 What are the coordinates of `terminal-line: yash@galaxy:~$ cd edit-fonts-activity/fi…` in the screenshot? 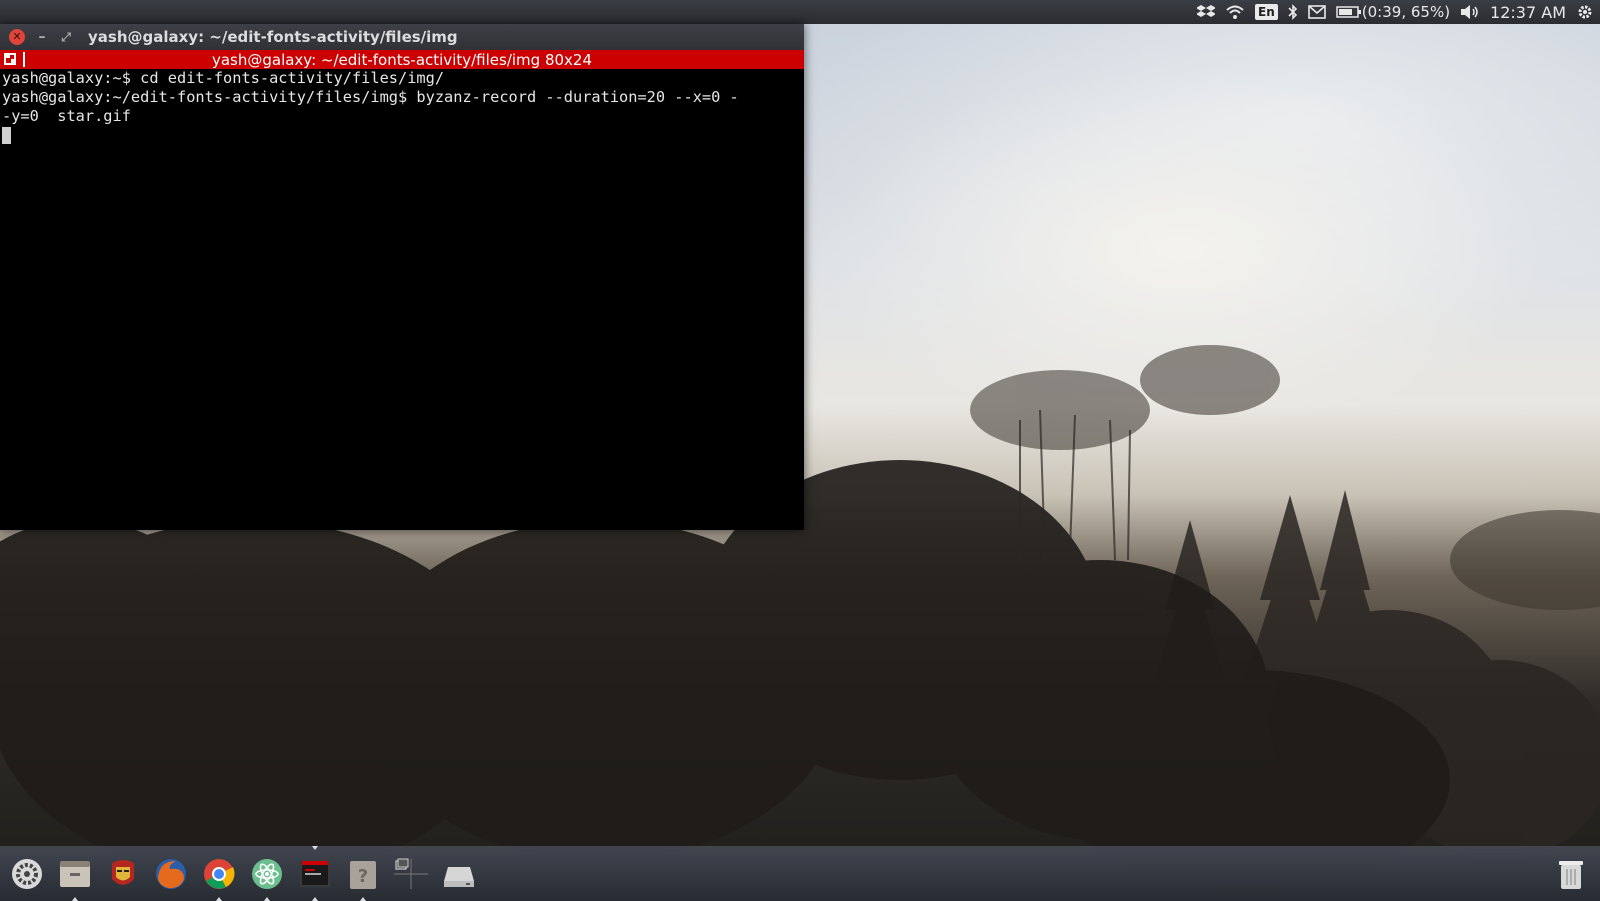 It's located at (223, 78).